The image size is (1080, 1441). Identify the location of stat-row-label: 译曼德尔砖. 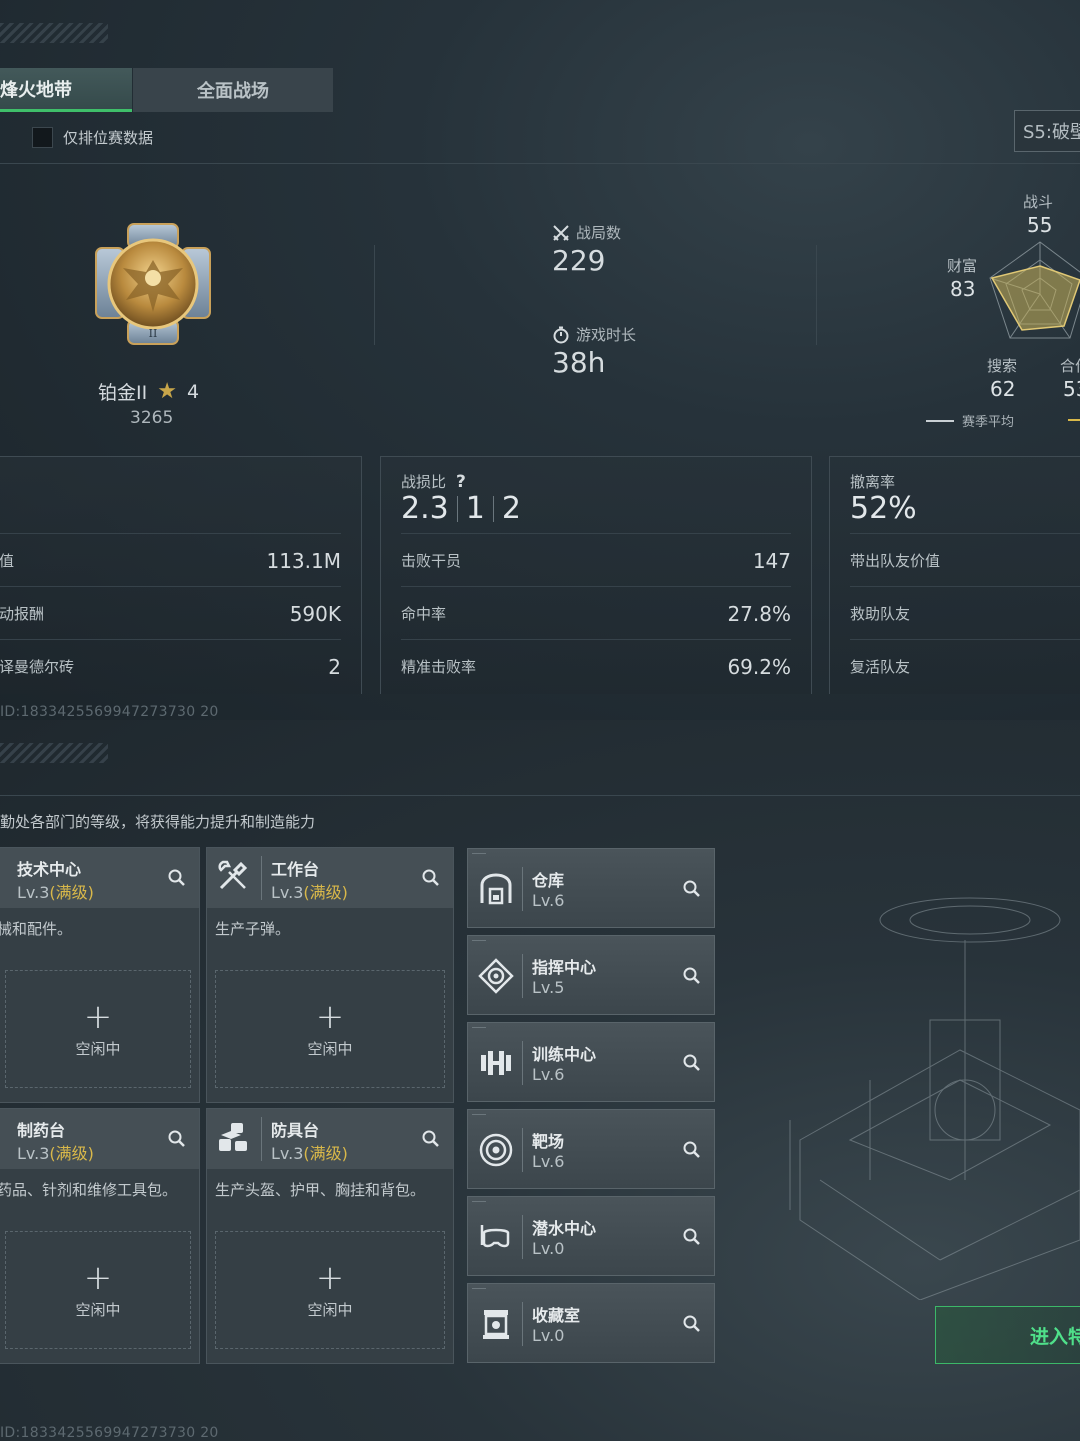
(37, 667).